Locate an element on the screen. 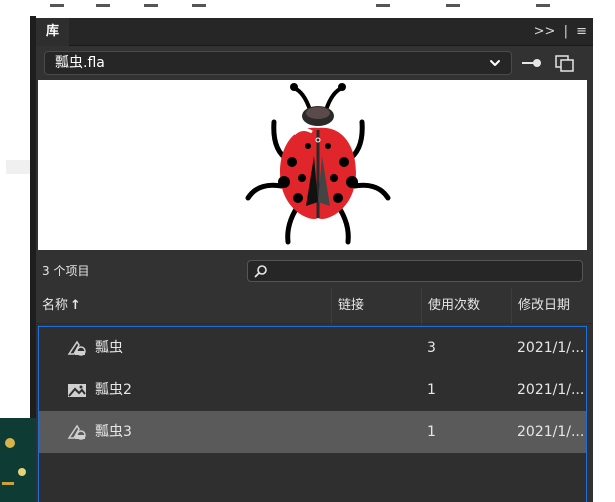  item-count: 3 个项目 is located at coordinates (66, 271).